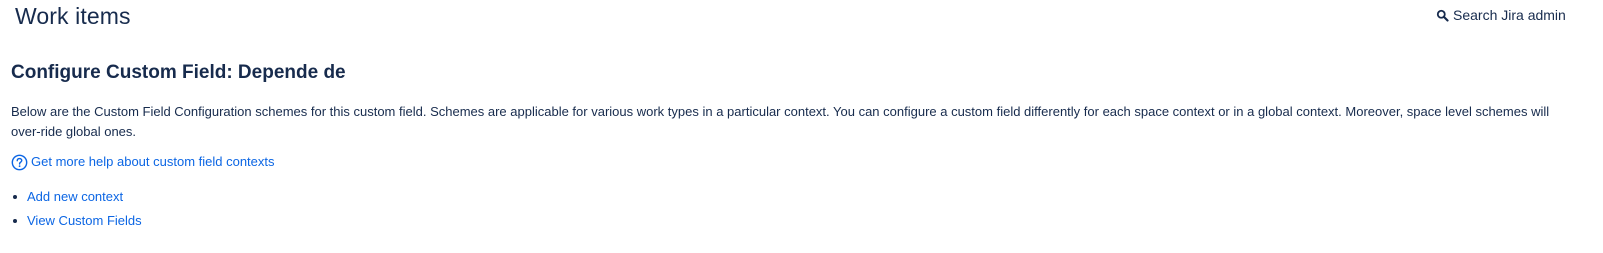 The width and height of the screenshot is (1603, 253). I want to click on page-header-title: Work items, so click(73, 16).